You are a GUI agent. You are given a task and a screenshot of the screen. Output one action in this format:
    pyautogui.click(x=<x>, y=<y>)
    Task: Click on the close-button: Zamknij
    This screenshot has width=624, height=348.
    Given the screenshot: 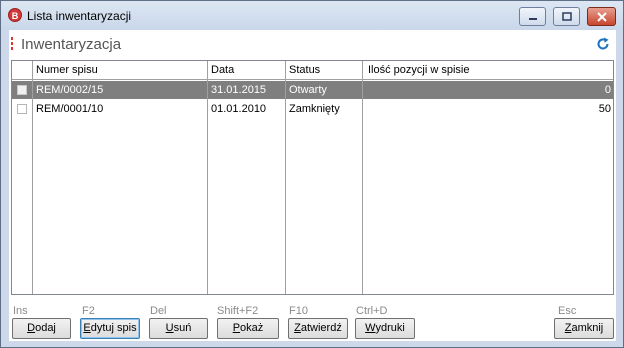 What is the action you would take?
    pyautogui.click(x=584, y=328)
    